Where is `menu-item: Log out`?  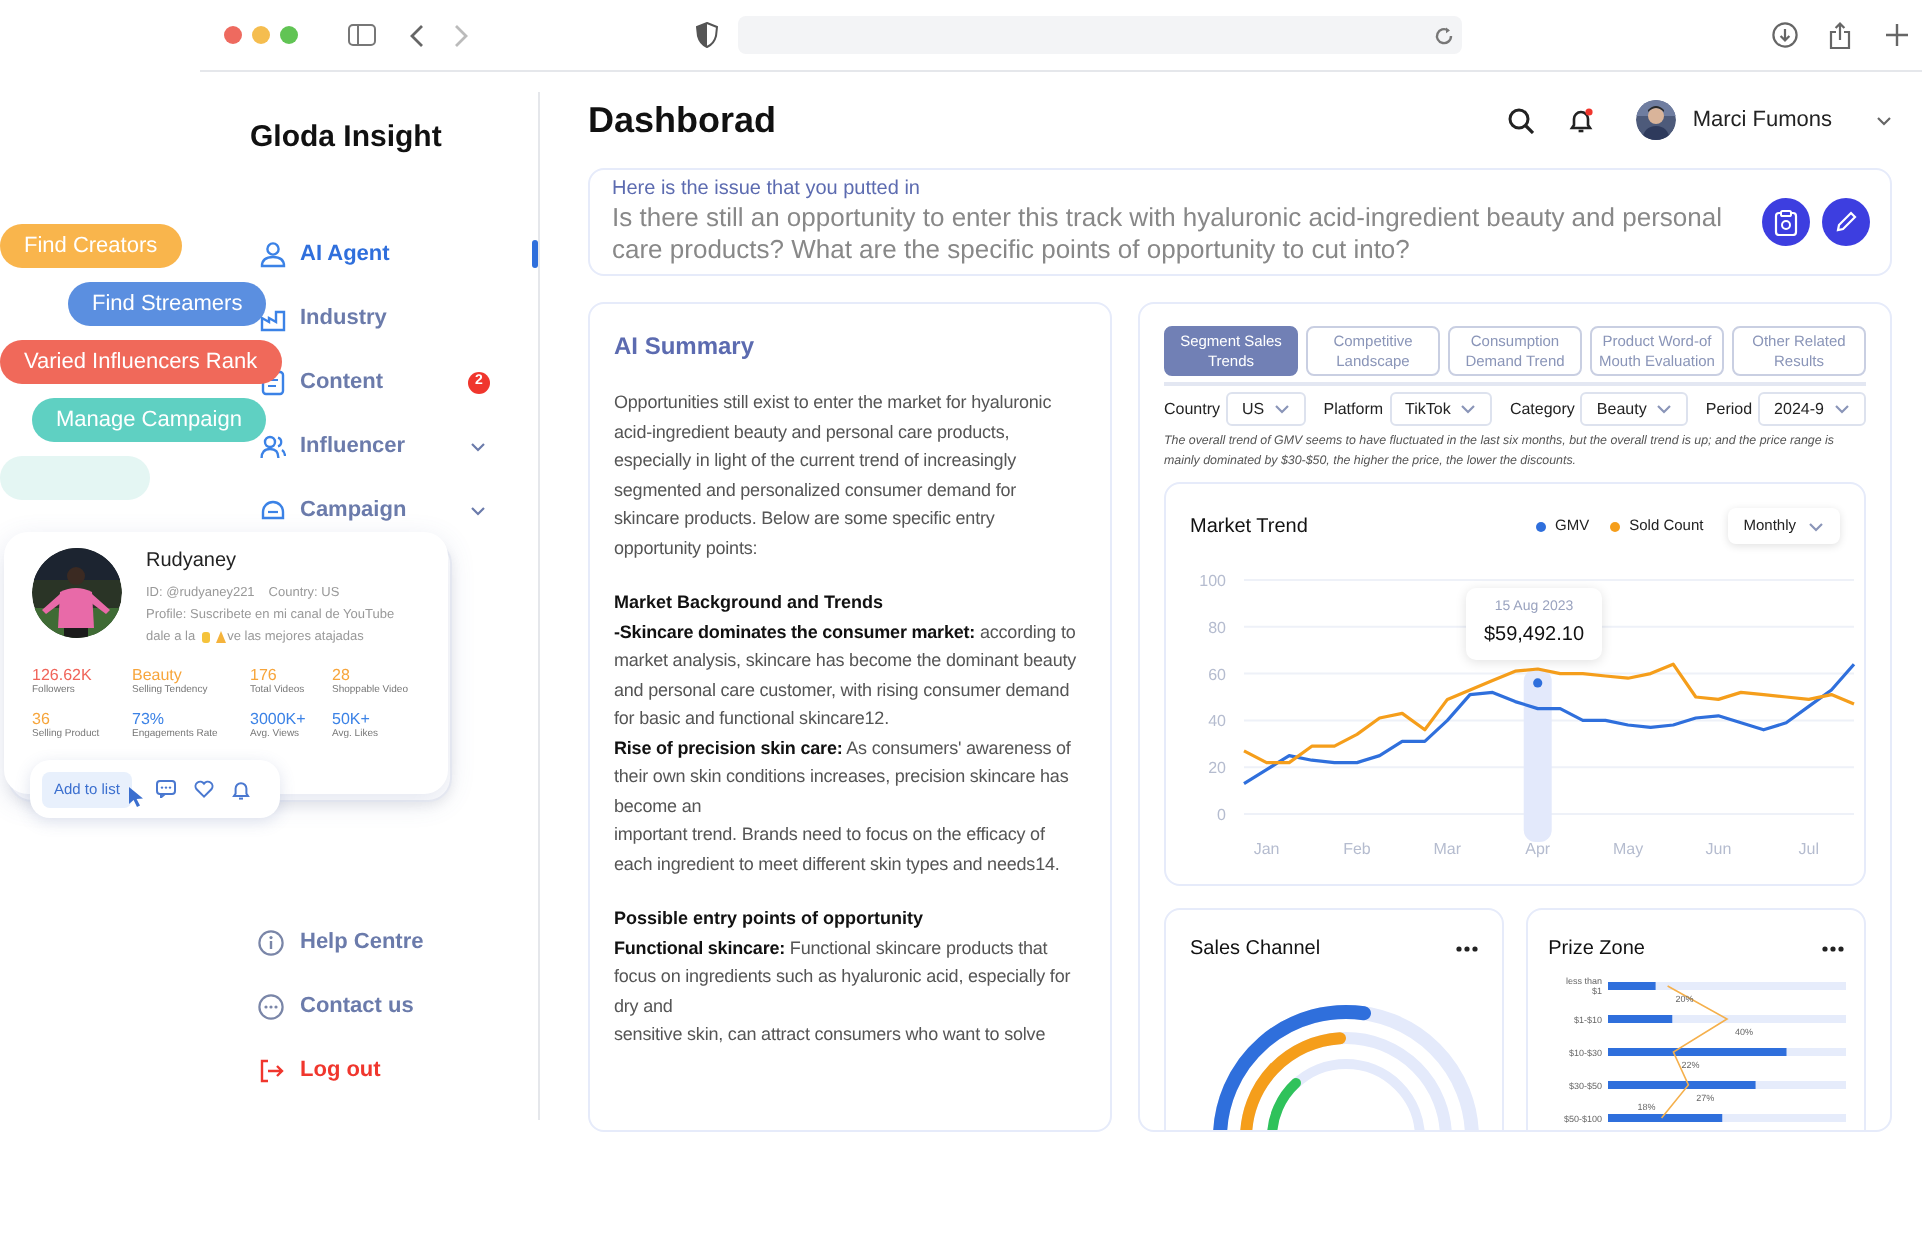 menu-item: Log out is located at coordinates (340, 1070).